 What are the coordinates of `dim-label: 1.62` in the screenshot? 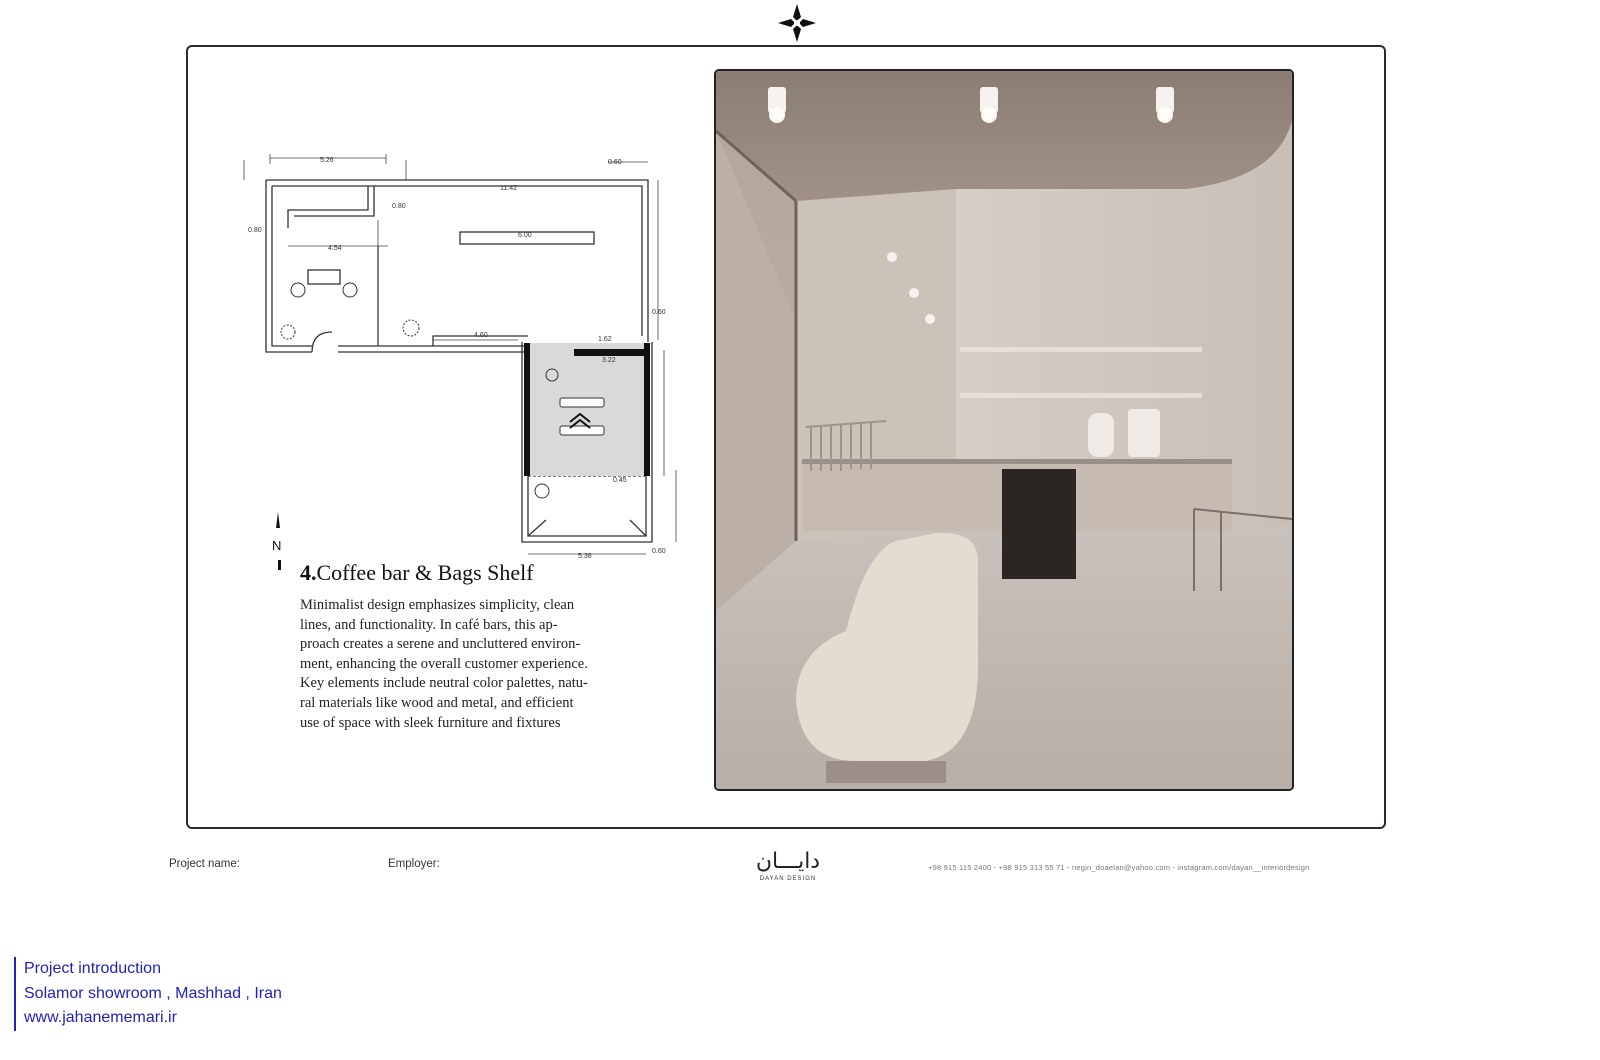 It's located at (605, 339).